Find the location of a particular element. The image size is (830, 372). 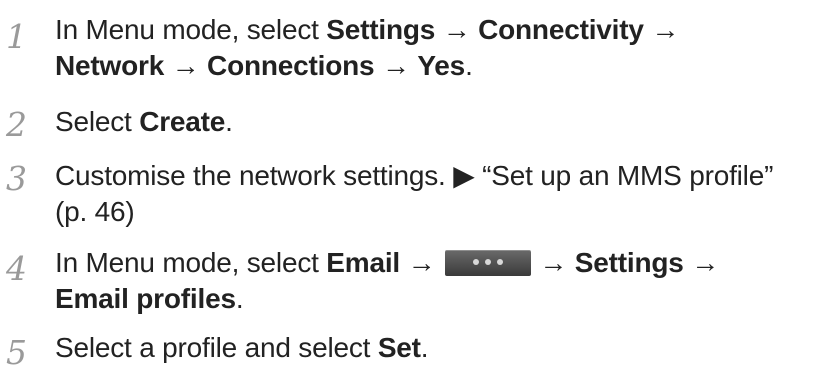

step-number: 3 is located at coordinates (16, 178).